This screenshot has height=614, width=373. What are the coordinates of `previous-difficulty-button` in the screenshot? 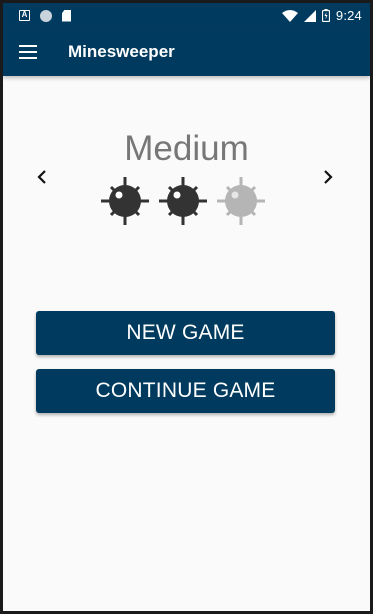 It's located at (42, 177).